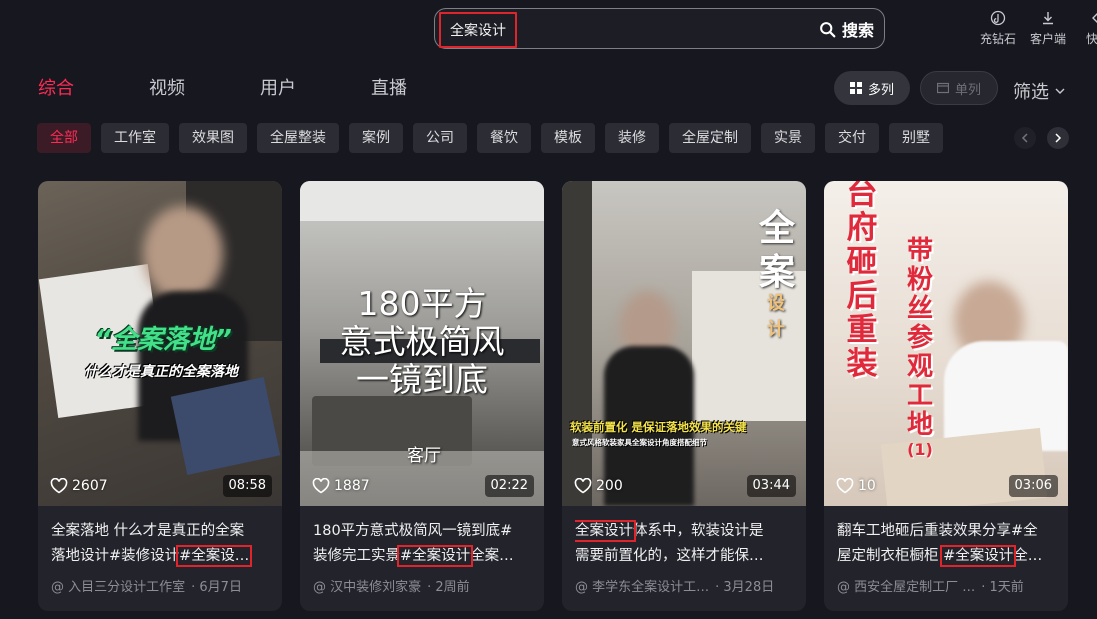  What do you see at coordinates (298, 138) in the screenshot?
I see `chip-whole-house: 全屋整装` at bounding box center [298, 138].